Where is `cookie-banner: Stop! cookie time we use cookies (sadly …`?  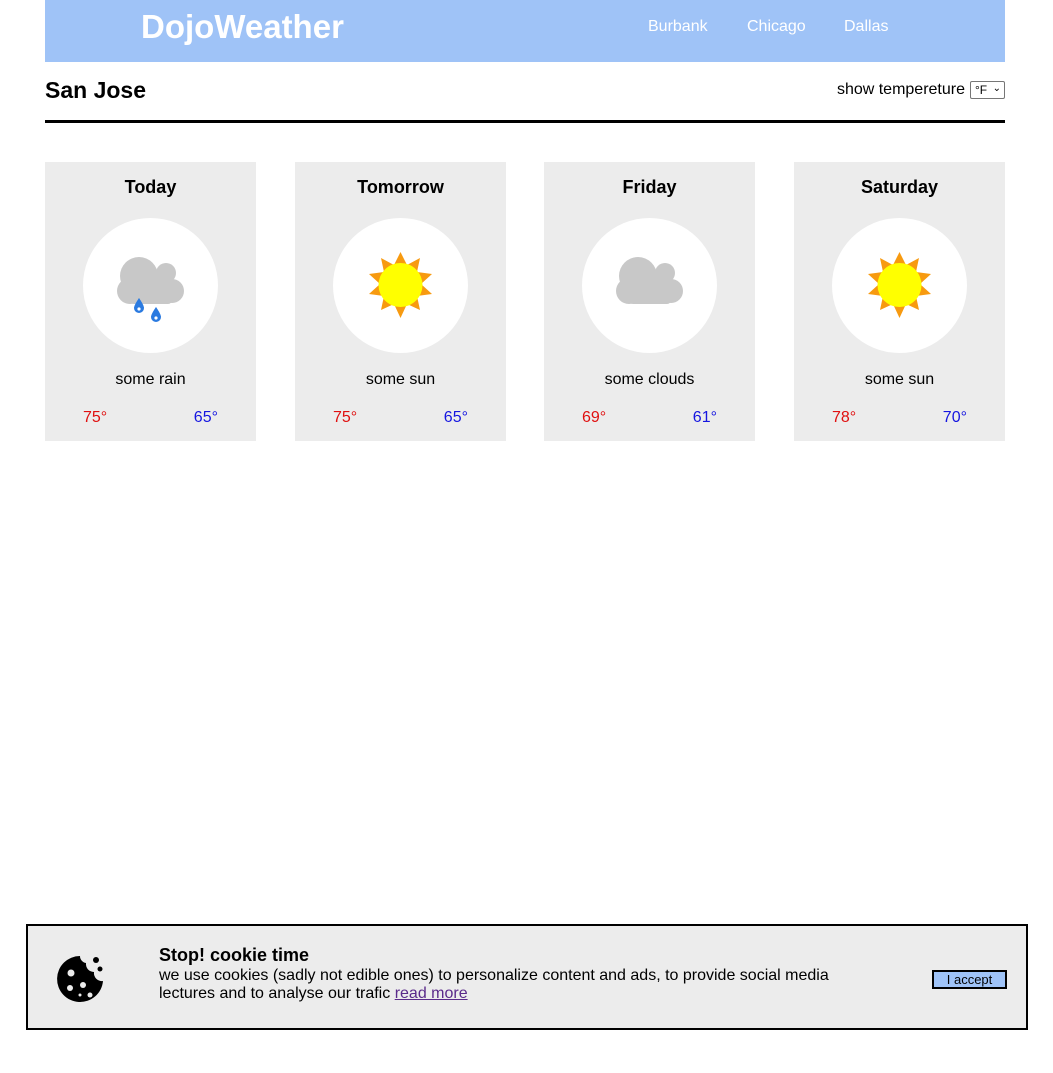
cookie-banner: Stop! cookie time we use cookies (sadly … is located at coordinates (527, 977).